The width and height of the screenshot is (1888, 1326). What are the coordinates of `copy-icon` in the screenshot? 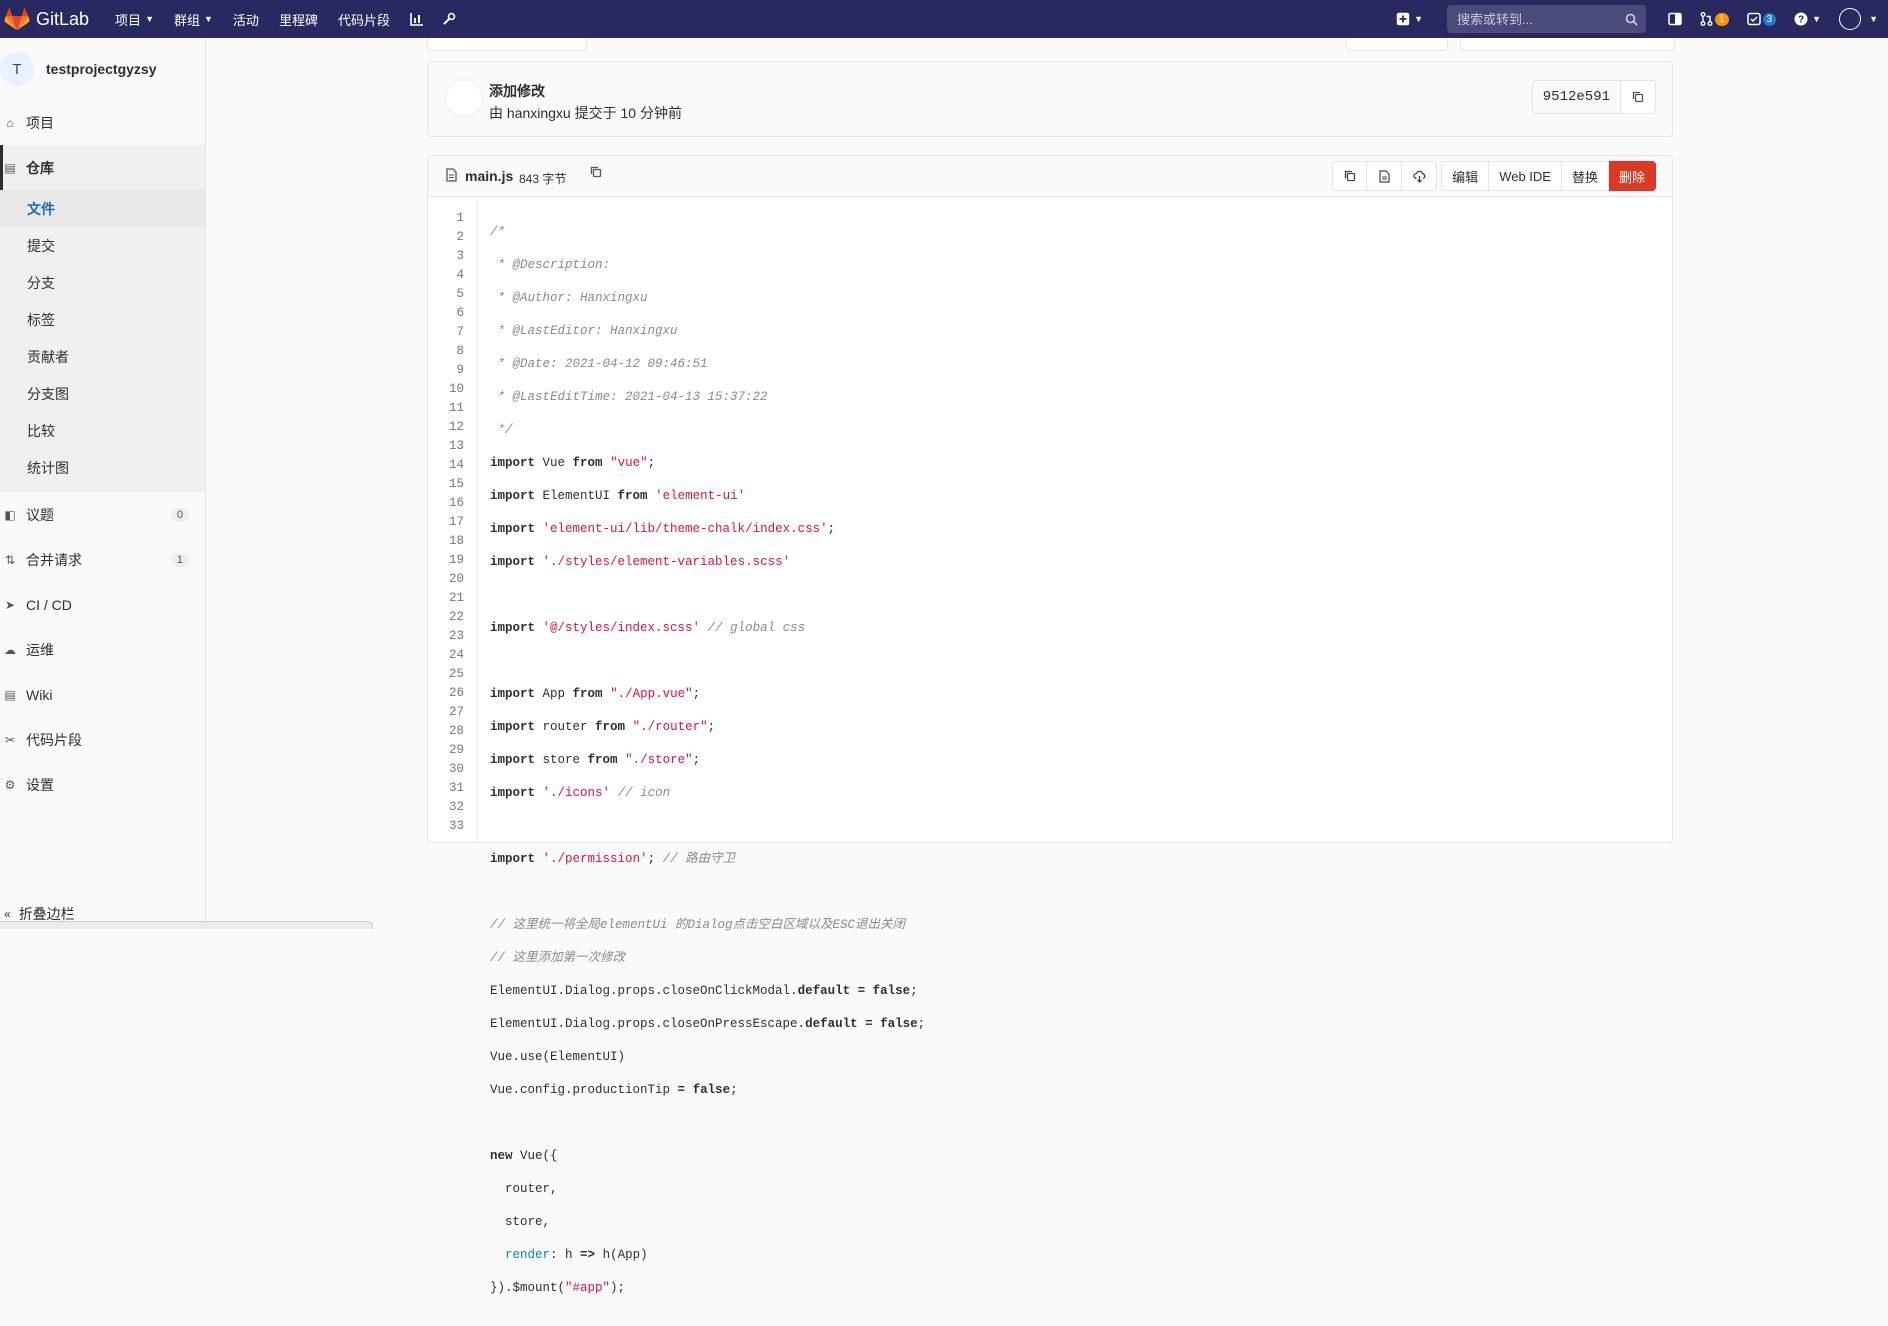 It's located at (1638, 97).